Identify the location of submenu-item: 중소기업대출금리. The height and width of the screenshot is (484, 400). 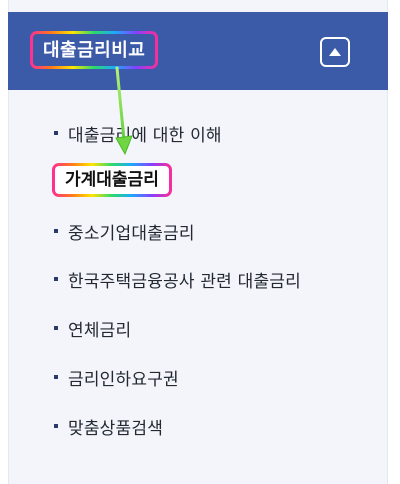
(124, 231).